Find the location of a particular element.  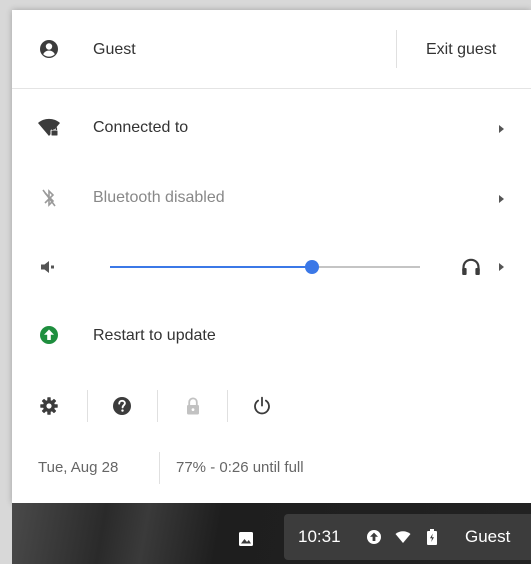

account-circle-icon is located at coordinates (49, 49).